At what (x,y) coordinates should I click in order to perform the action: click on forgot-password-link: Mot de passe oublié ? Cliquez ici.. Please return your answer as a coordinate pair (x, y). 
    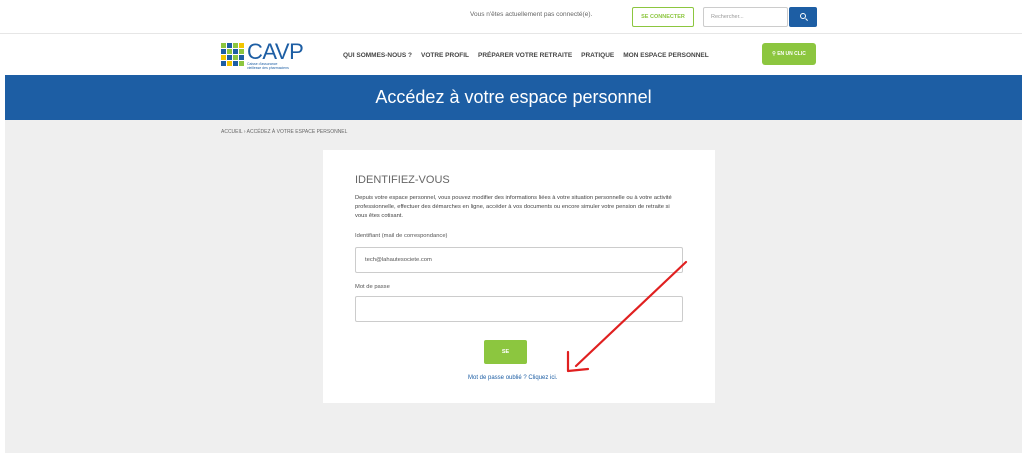
    Looking at the image, I should click on (512, 378).